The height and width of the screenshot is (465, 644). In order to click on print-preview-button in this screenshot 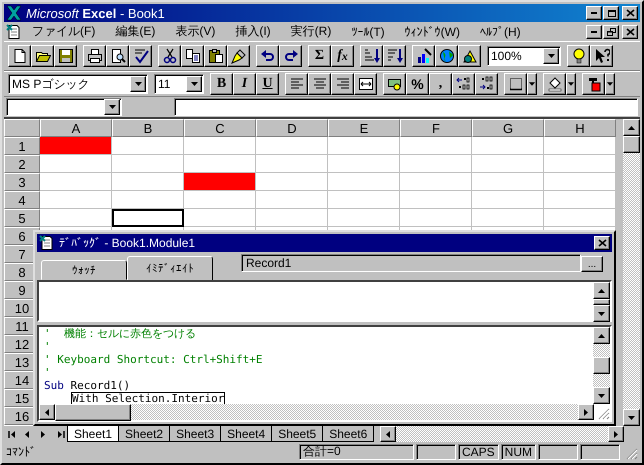, I will do `click(117, 56)`.